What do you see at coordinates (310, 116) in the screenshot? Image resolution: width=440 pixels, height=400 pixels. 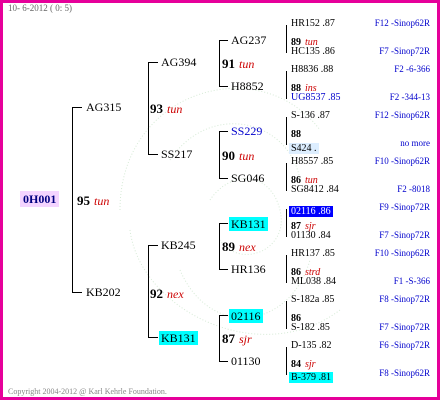 I see `gen4-name-4: S-136 .87` at bounding box center [310, 116].